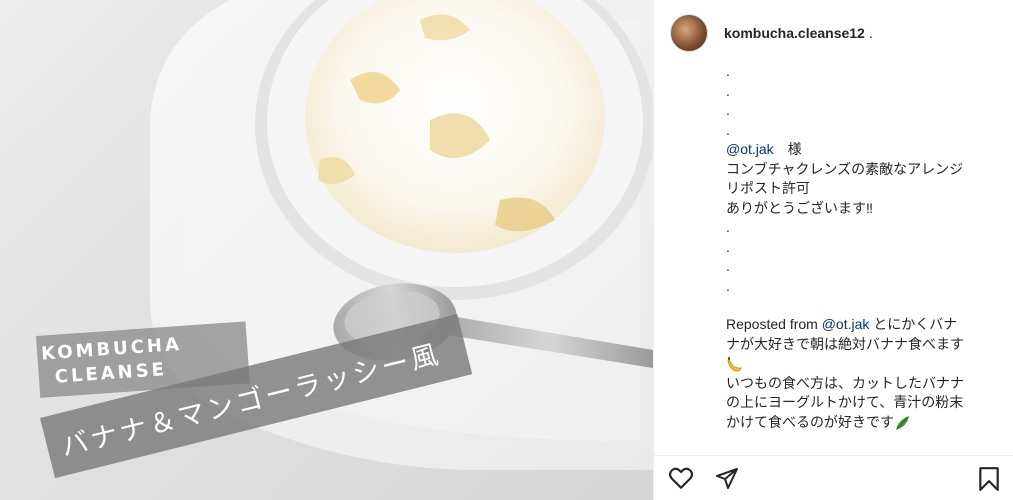 The image size is (1013, 500). I want to click on caption-line: の上にヨーグルトかけて、青汁の粉末, so click(845, 402).